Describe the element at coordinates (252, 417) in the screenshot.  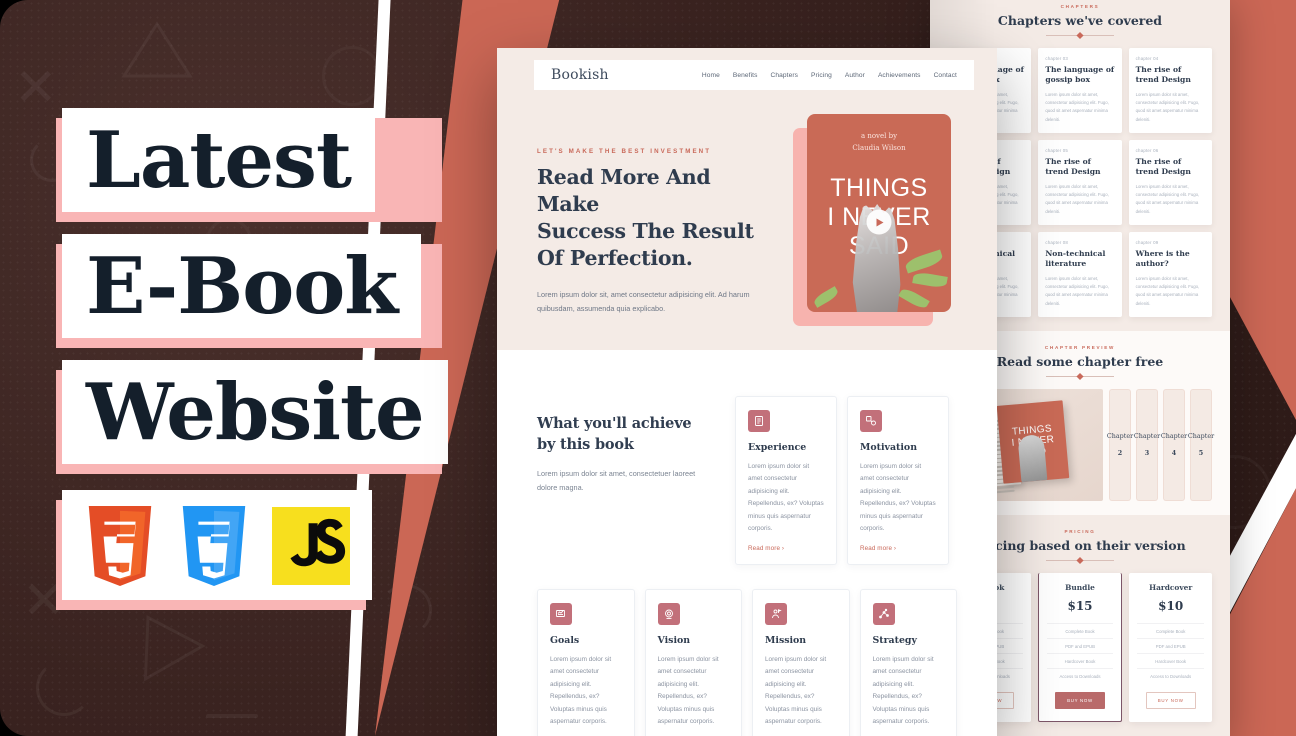
I see `headline-block: Website` at that location.